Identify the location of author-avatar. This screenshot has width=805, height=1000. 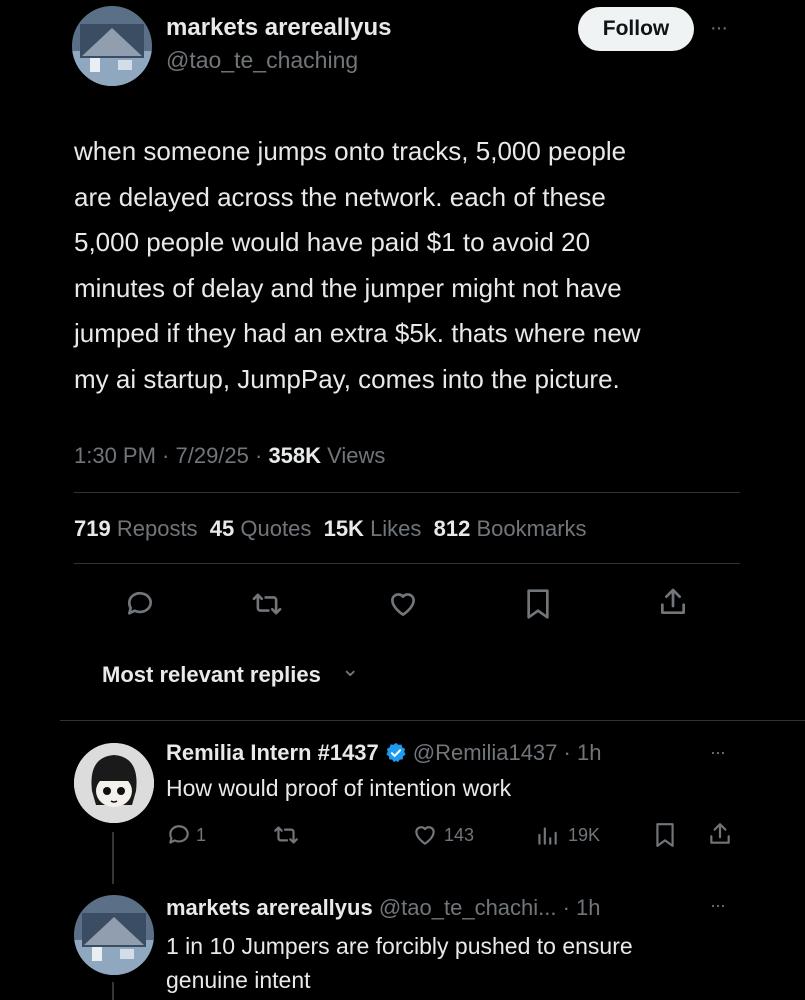
(112, 46).